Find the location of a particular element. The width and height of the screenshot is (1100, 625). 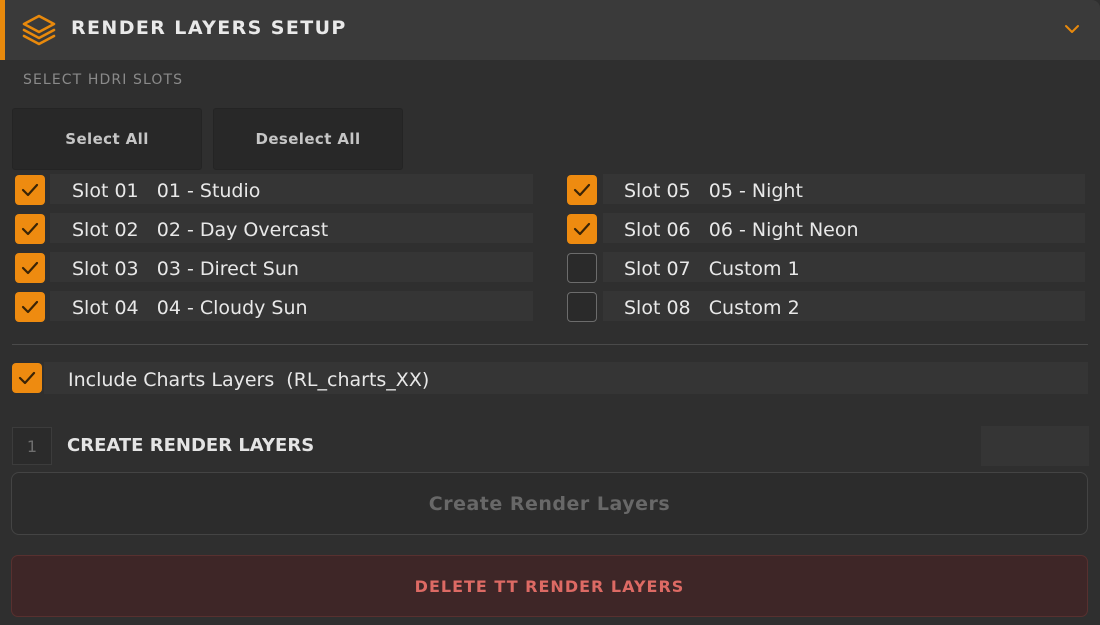

slot-06-label: Slot 06 06 - Night Neon is located at coordinates (741, 230).